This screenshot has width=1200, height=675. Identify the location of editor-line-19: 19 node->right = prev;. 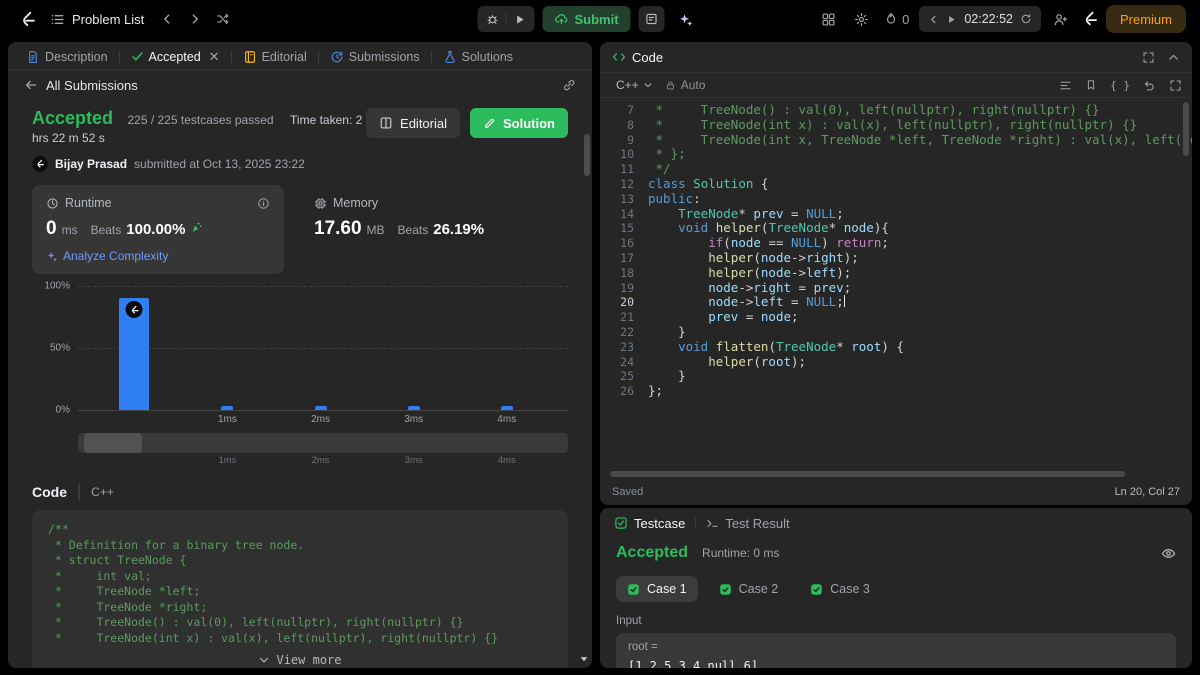
(896, 288).